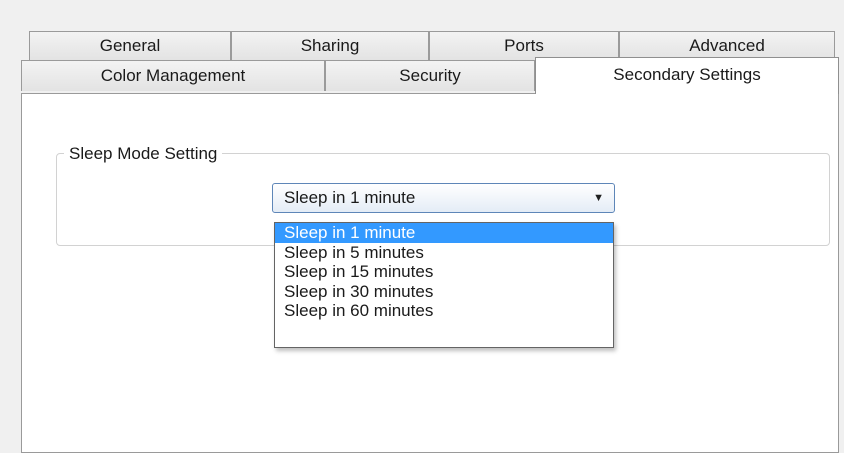 The width and height of the screenshot is (844, 453). What do you see at coordinates (173, 75) in the screenshot?
I see `tab-color-management: Color Management` at bounding box center [173, 75].